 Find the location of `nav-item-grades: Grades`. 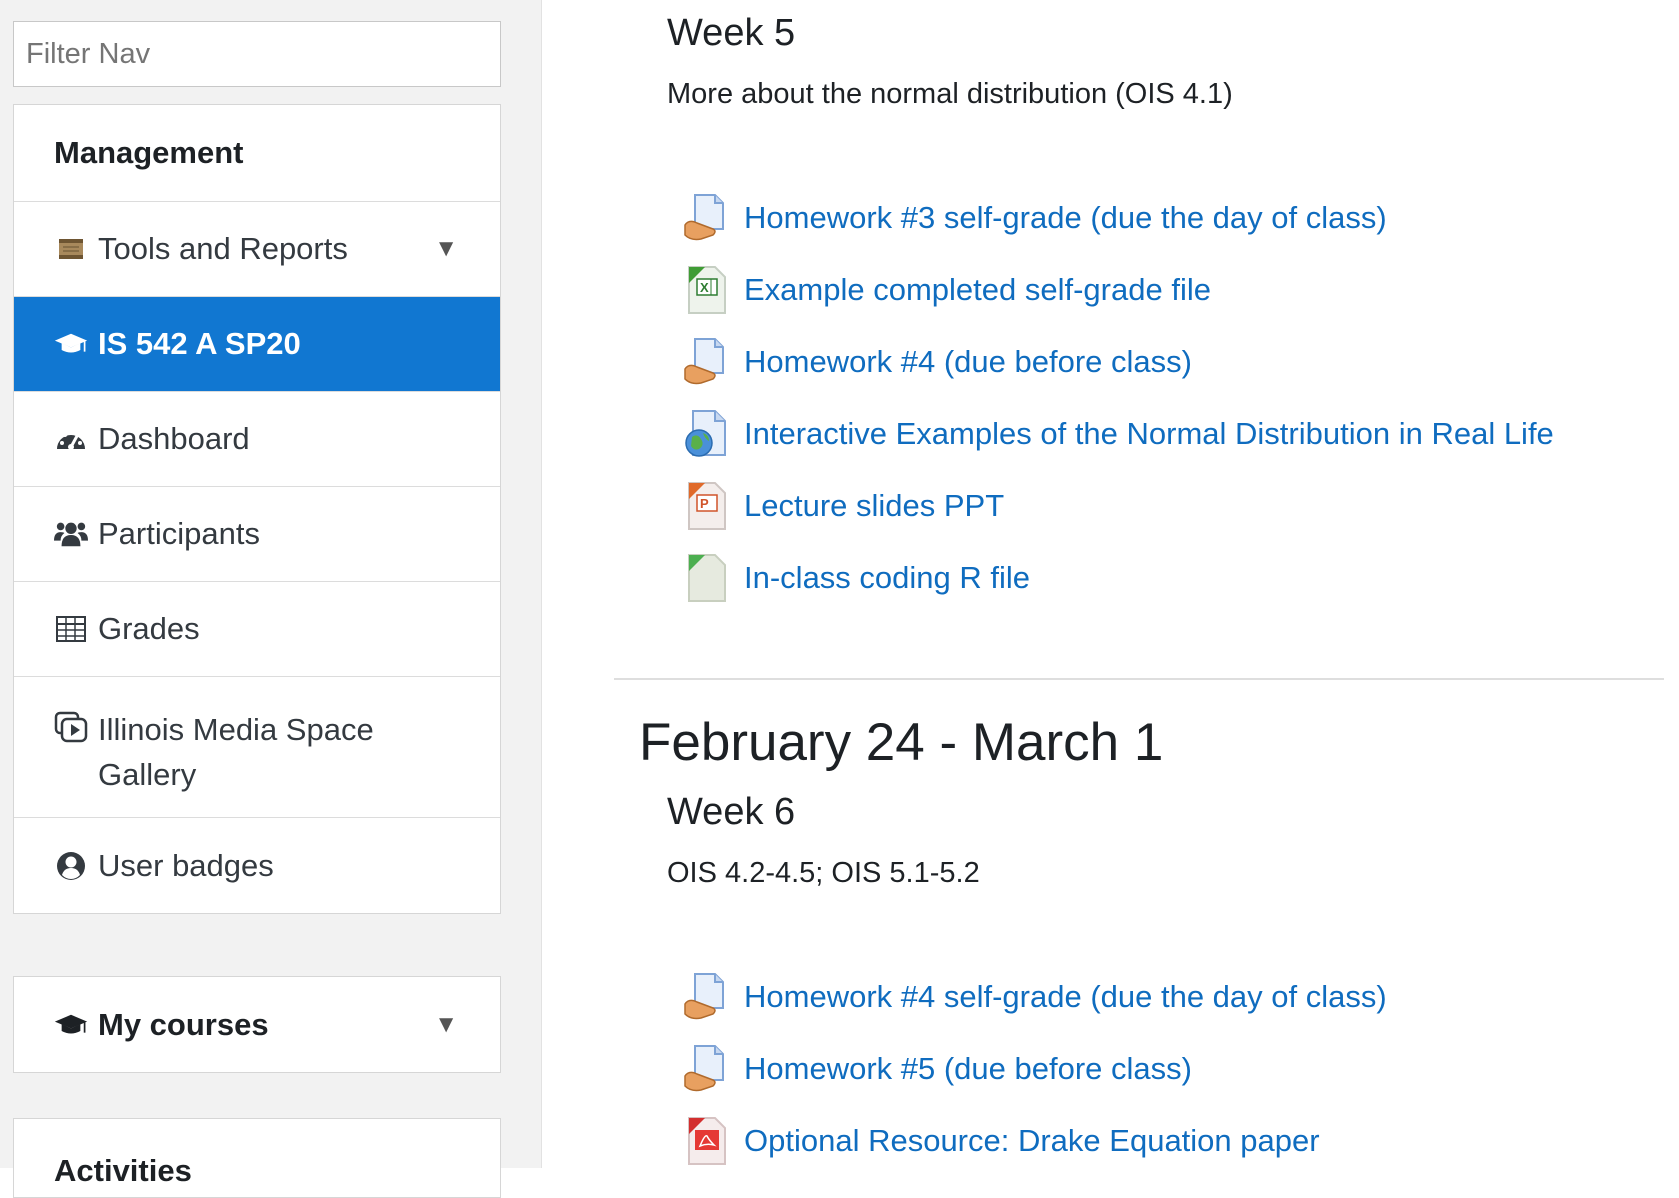

nav-item-grades: Grades is located at coordinates (257, 629).